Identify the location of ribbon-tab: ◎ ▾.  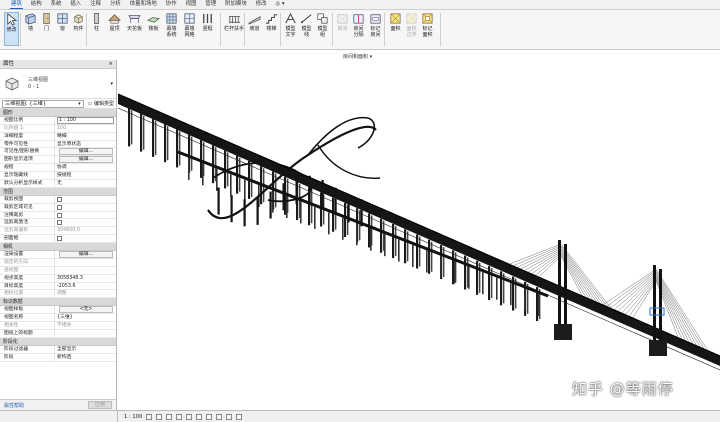
(280, 4).